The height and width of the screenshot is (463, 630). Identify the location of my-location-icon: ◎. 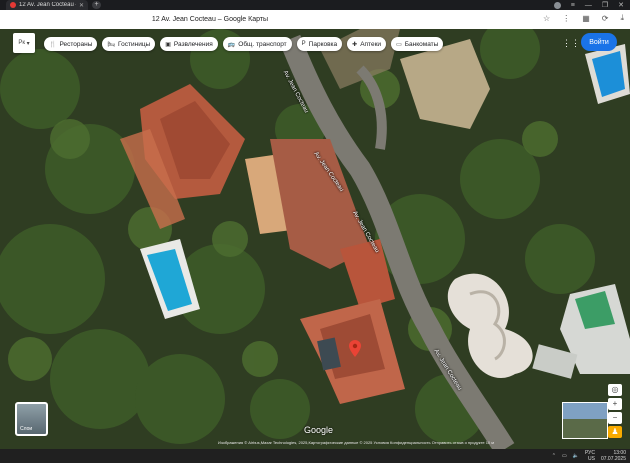
(615, 390).